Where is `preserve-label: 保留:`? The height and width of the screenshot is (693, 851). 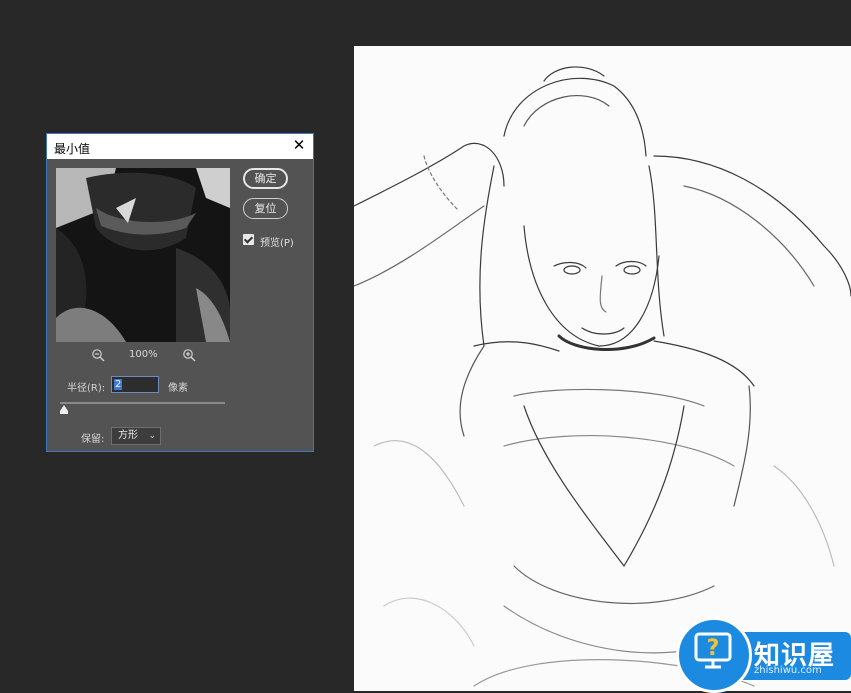
preserve-label: 保留: is located at coordinates (93, 439).